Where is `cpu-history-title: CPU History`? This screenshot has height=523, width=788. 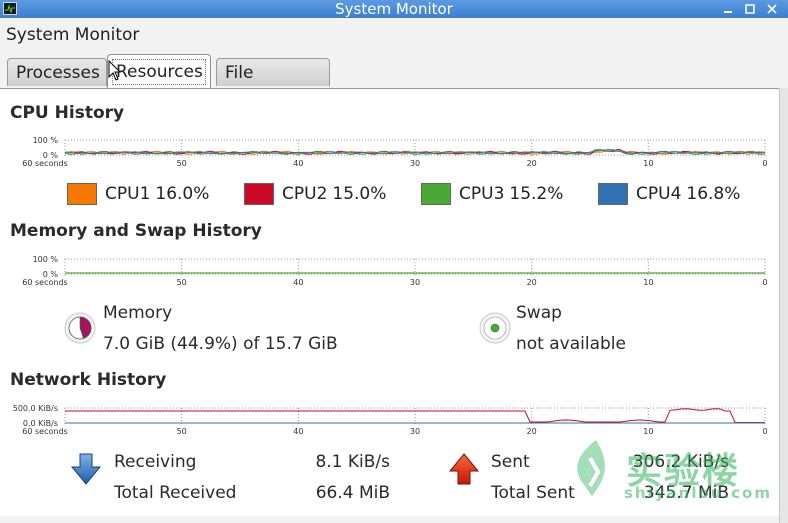
cpu-history-title: CPU History is located at coordinates (67, 113).